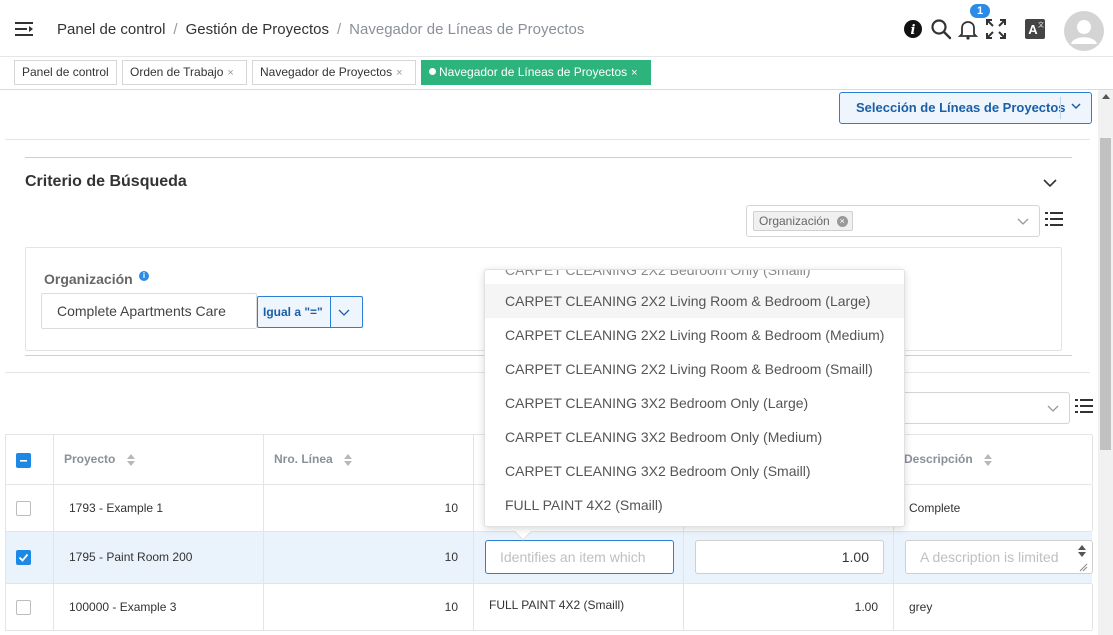  Describe the element at coordinates (303, 459) in the screenshot. I see `column-label: Nro. Línea` at that location.